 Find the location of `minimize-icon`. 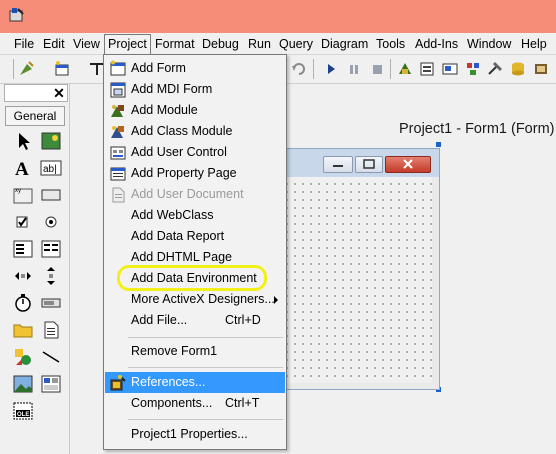

minimize-icon is located at coordinates (338, 166).